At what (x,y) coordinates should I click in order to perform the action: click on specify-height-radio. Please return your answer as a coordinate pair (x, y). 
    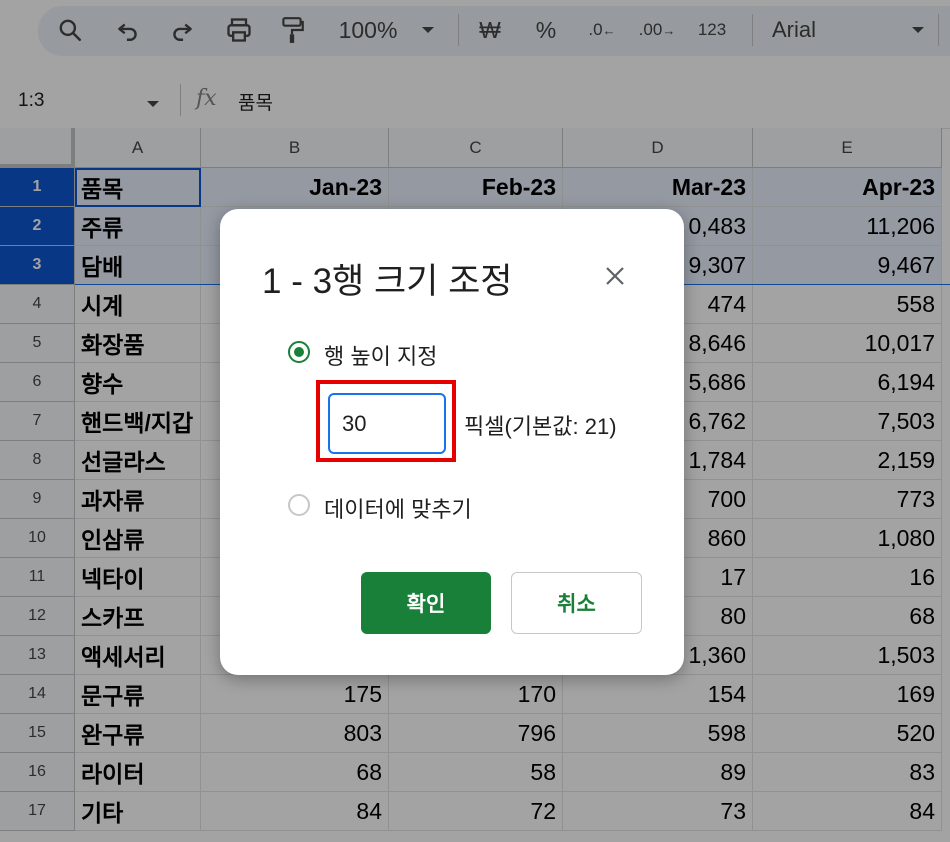
    Looking at the image, I should click on (299, 352).